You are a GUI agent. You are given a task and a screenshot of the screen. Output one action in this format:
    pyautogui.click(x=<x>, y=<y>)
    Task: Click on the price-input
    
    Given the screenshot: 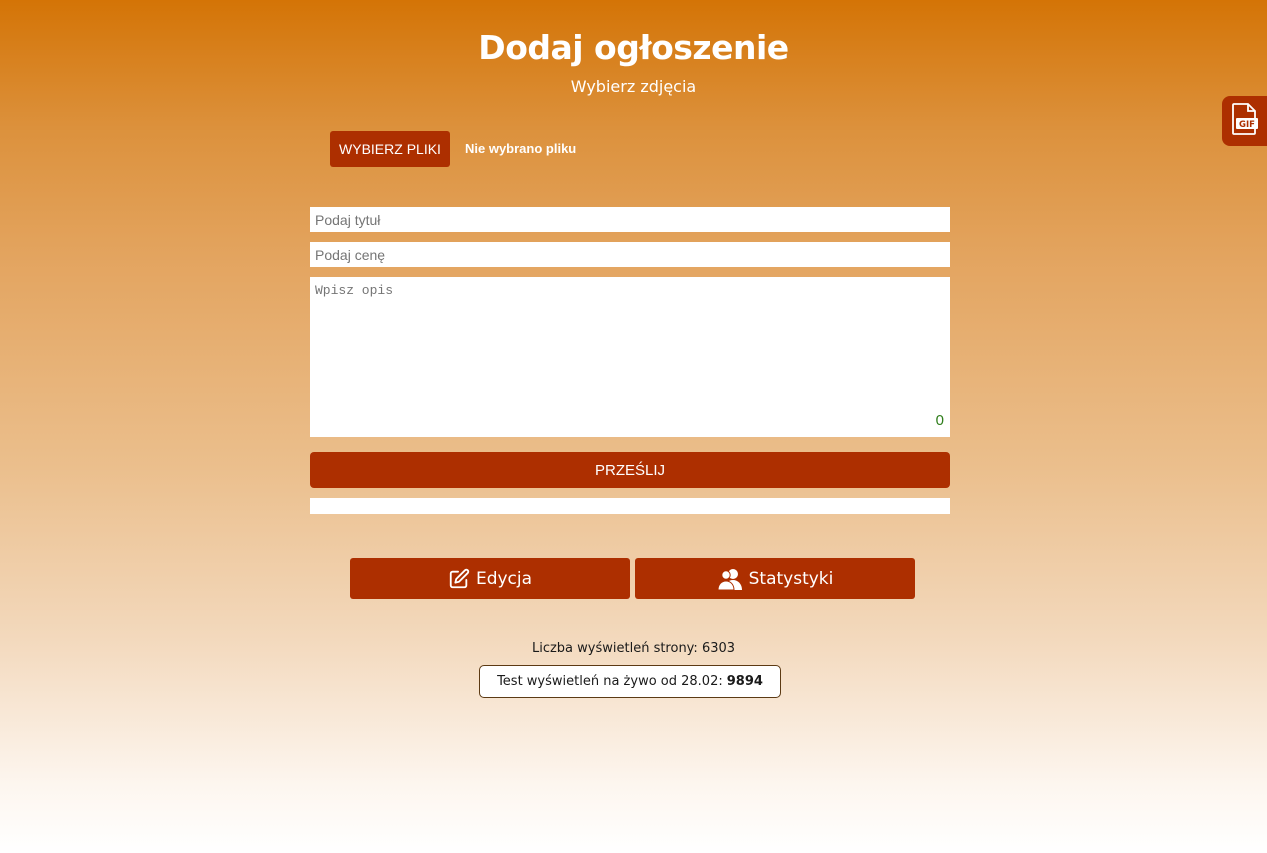 What is the action you would take?
    pyautogui.click(x=630, y=254)
    